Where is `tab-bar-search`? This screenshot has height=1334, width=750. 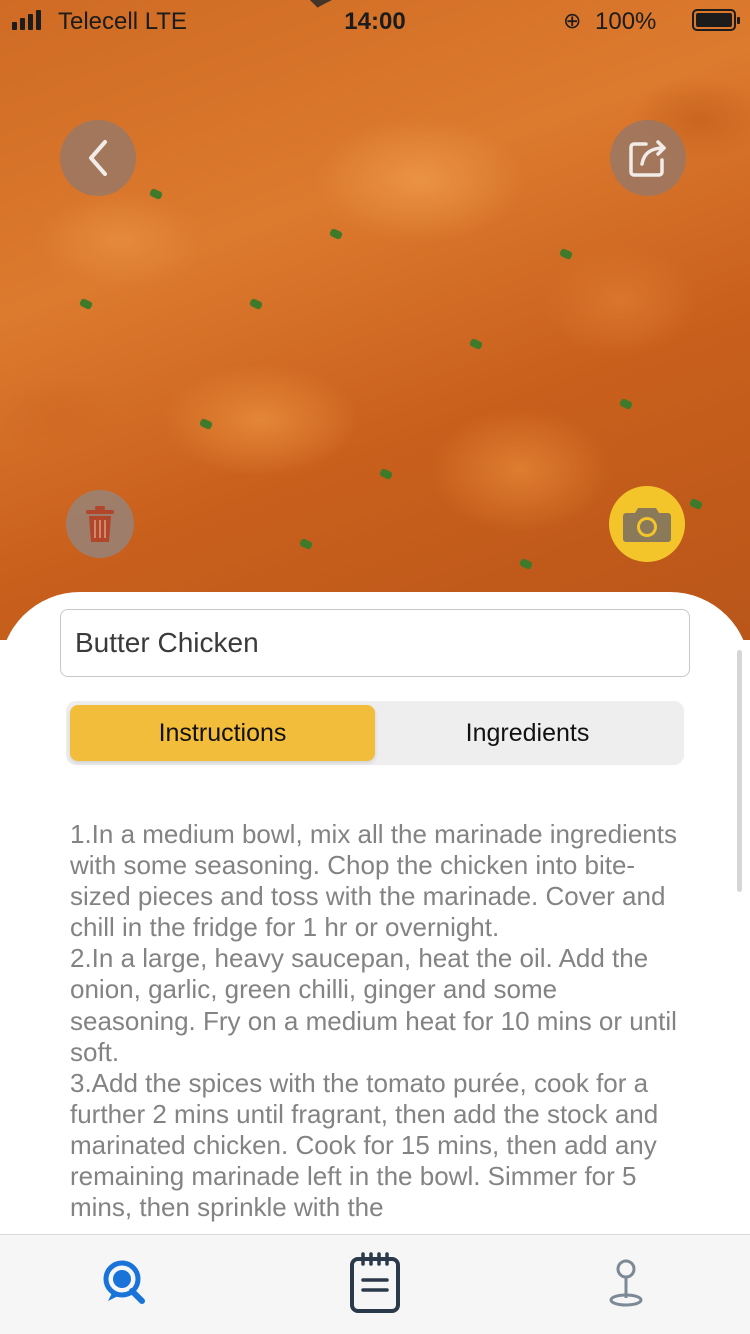 tab-bar-search is located at coordinates (126, 1283).